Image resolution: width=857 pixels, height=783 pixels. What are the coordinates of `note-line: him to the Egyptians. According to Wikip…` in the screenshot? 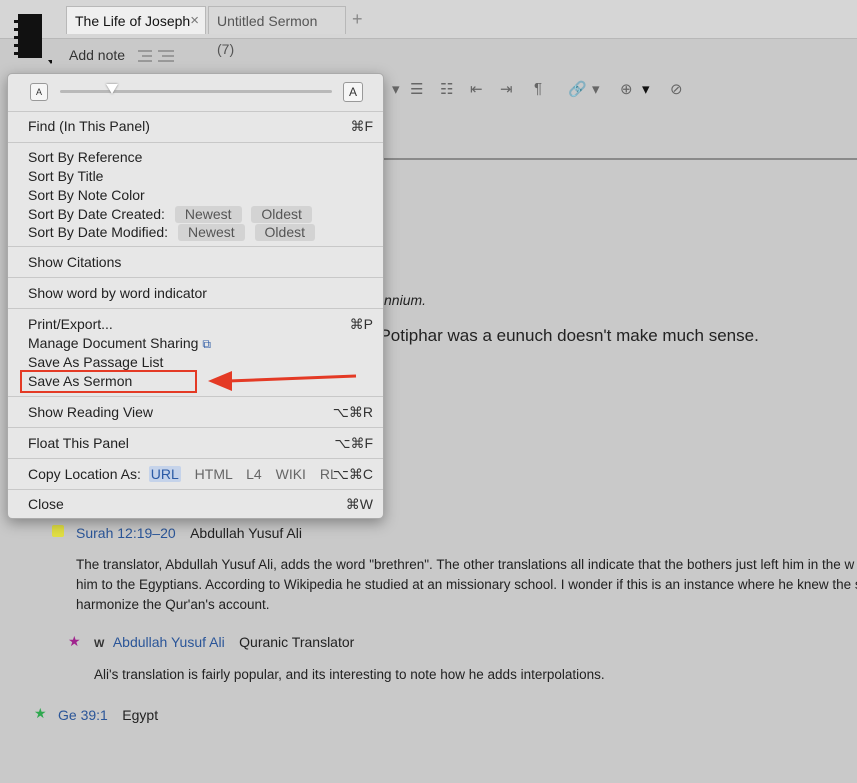 It's located at (466, 584).